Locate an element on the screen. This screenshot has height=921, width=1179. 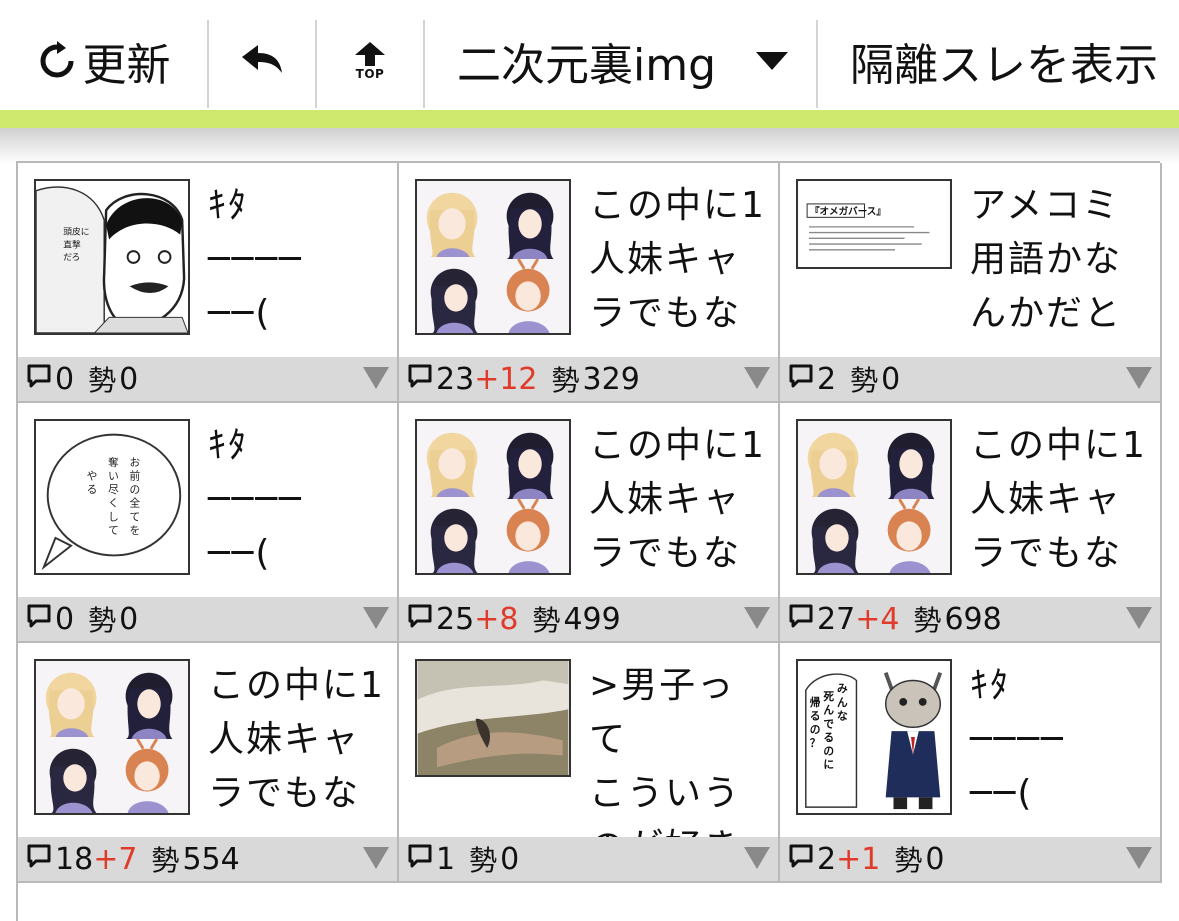
show-isolated-threads-button: 隔離スレを表示 is located at coordinates (998, 64).